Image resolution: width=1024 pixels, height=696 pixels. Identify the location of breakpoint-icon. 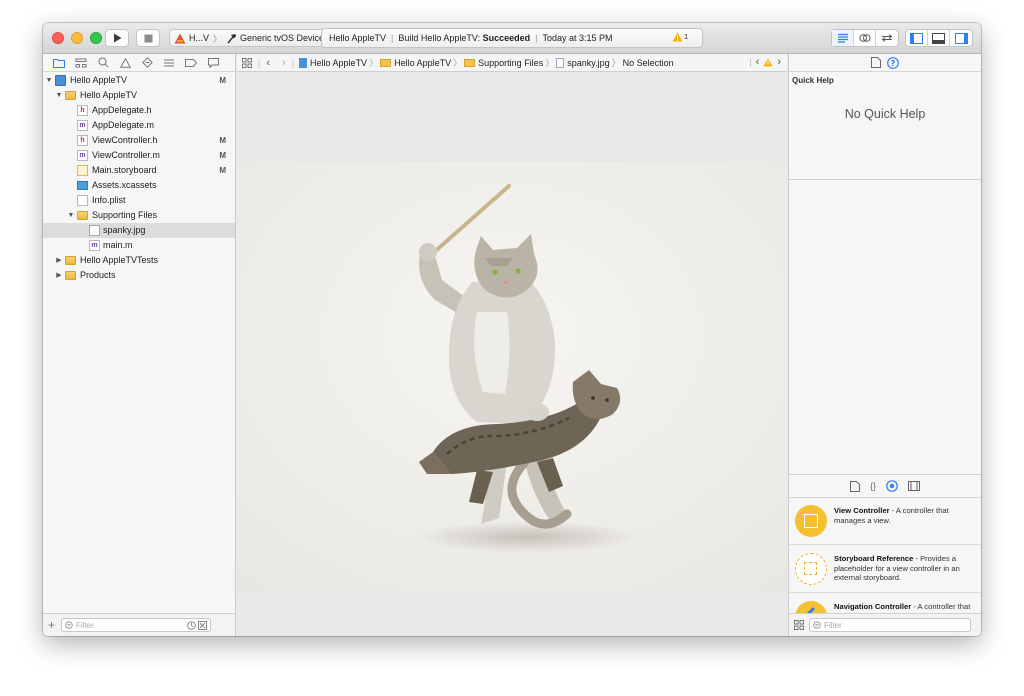
(191, 62).